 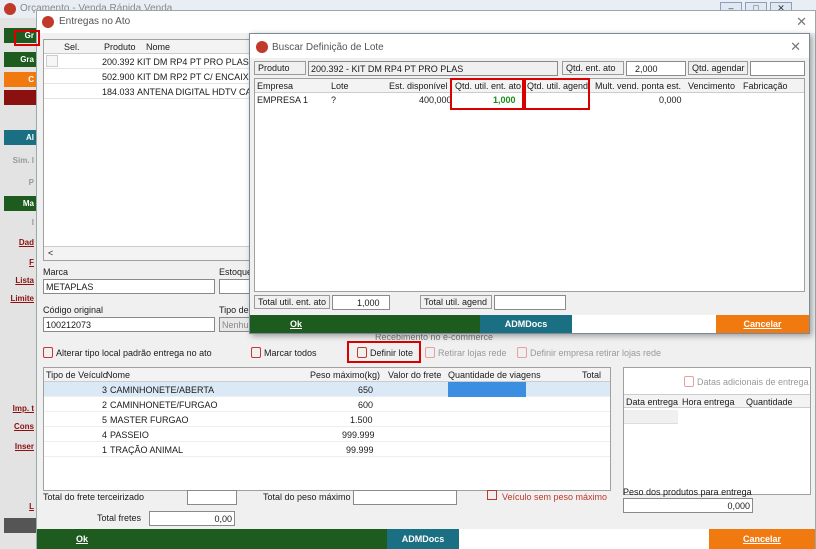 What do you see at coordinates (345, 375) in the screenshot?
I see `column-header-peso: Peso máximo(kg)` at bounding box center [345, 375].